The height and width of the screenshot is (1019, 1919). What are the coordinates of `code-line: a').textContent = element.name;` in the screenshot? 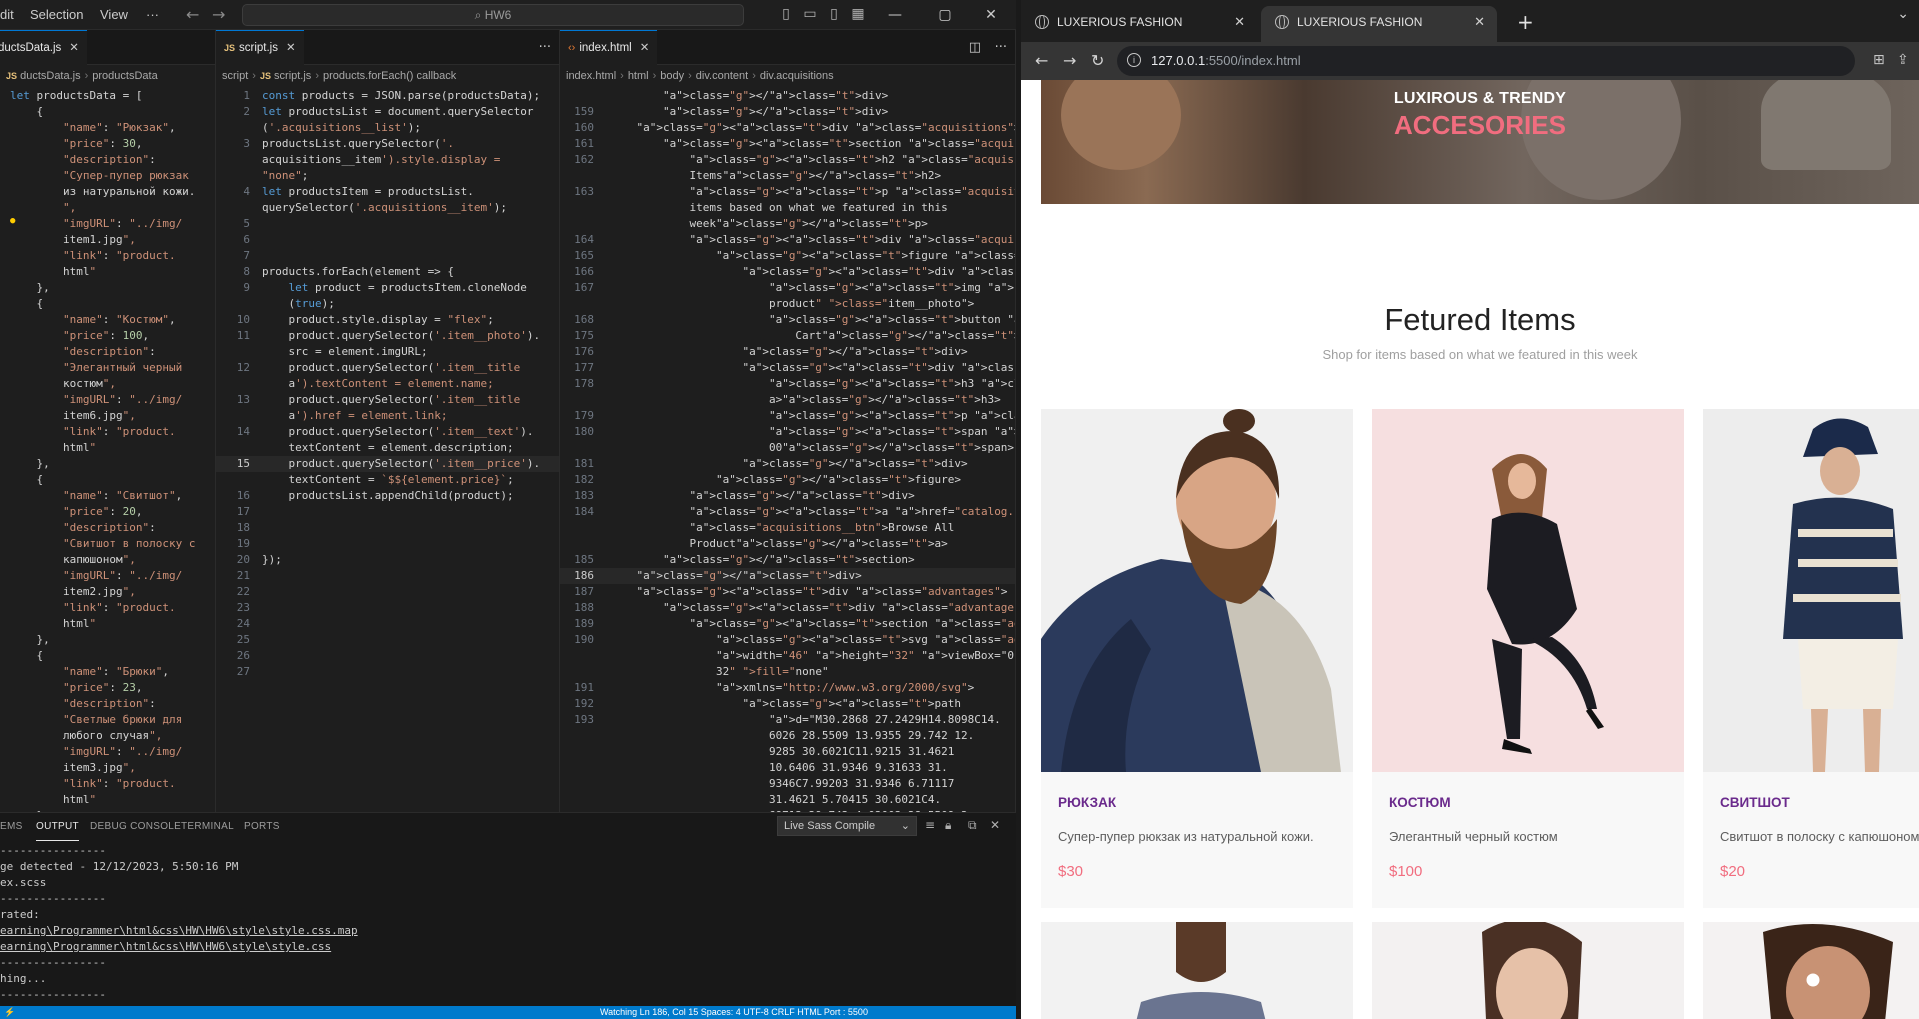 It's located at (387, 384).